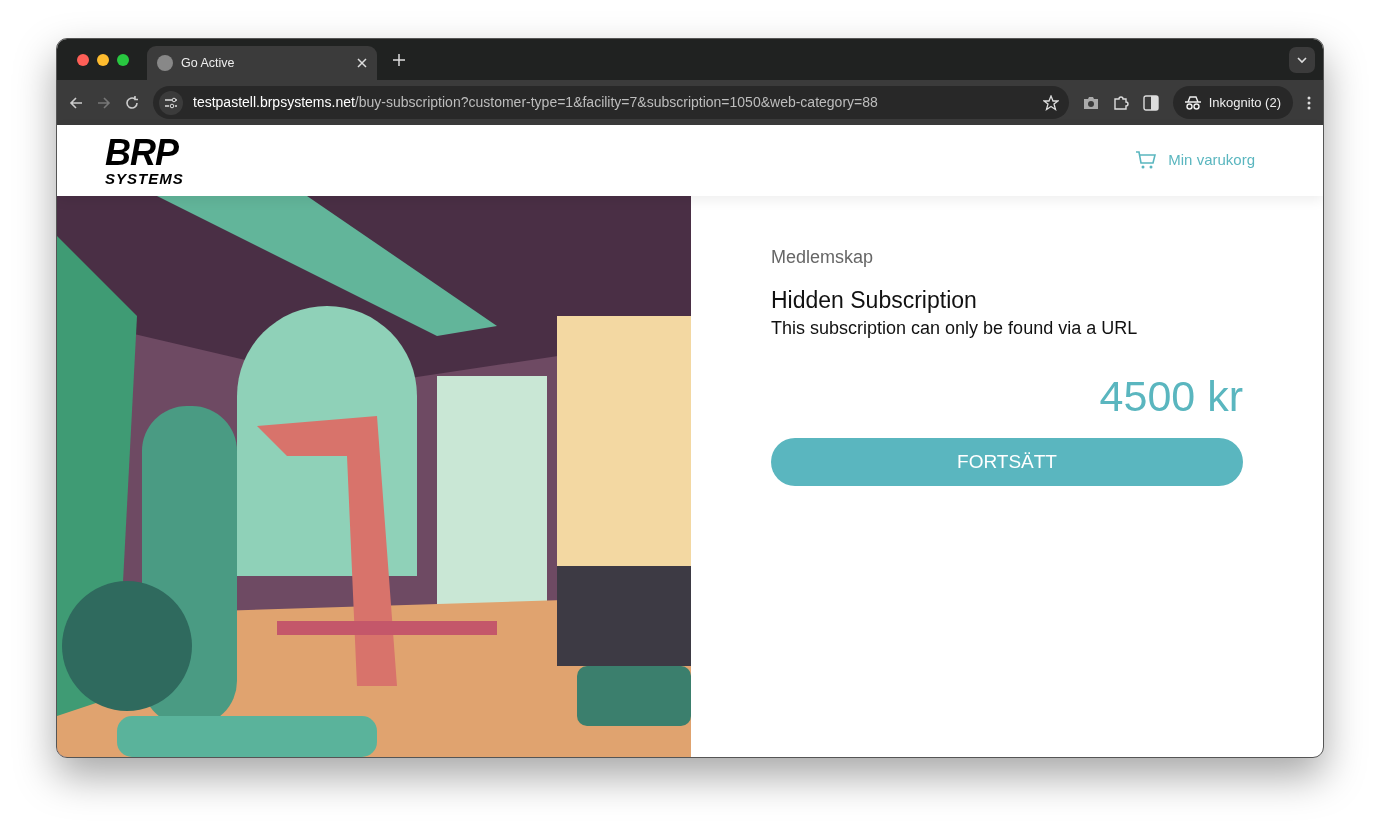 The image size is (1379, 832). What do you see at coordinates (874, 301) in the screenshot?
I see `subscription-title: Hidden Subscription` at bounding box center [874, 301].